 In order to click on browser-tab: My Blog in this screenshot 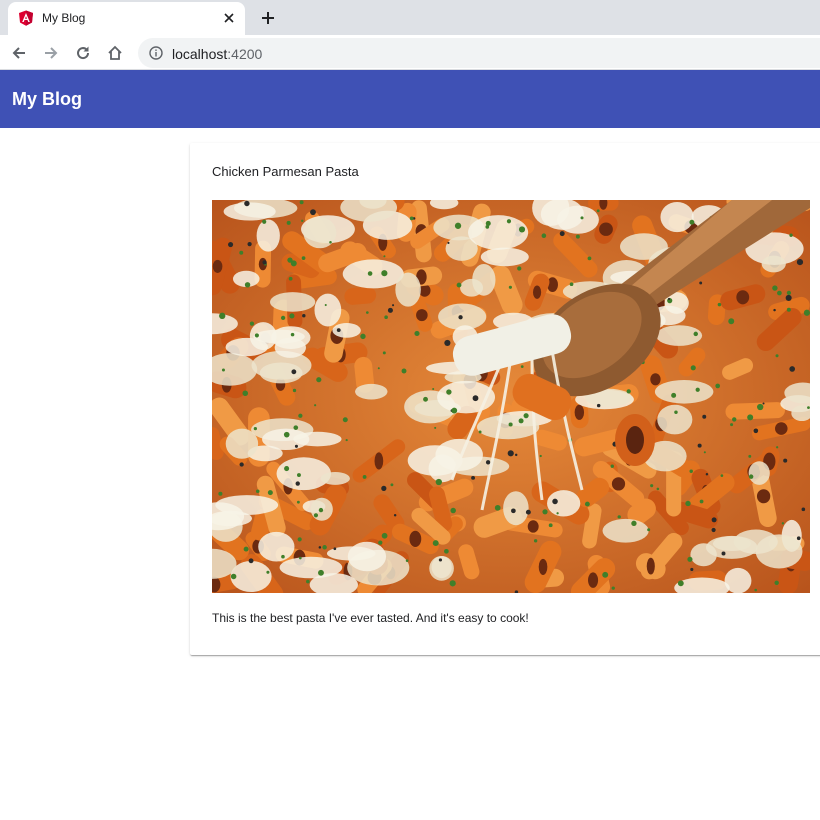, I will do `click(126, 18)`.